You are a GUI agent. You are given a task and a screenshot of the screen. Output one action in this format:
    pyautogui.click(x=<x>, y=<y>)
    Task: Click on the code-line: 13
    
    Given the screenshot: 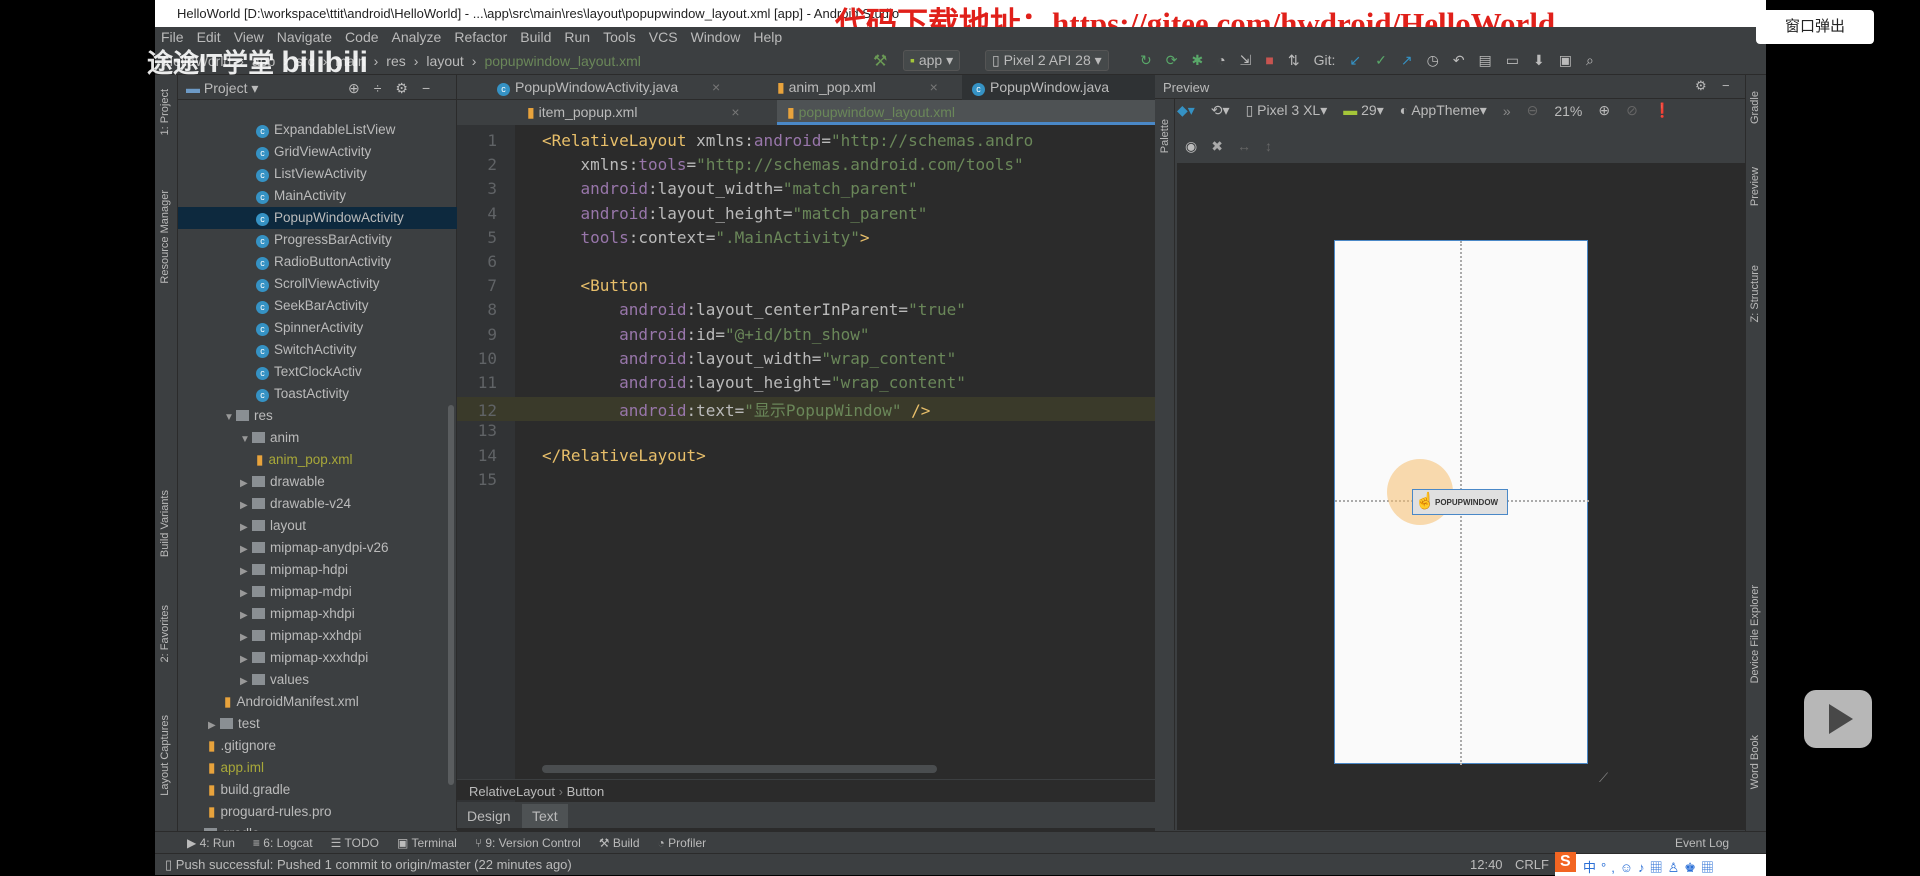 What is the action you would take?
    pyautogui.click(x=806, y=433)
    